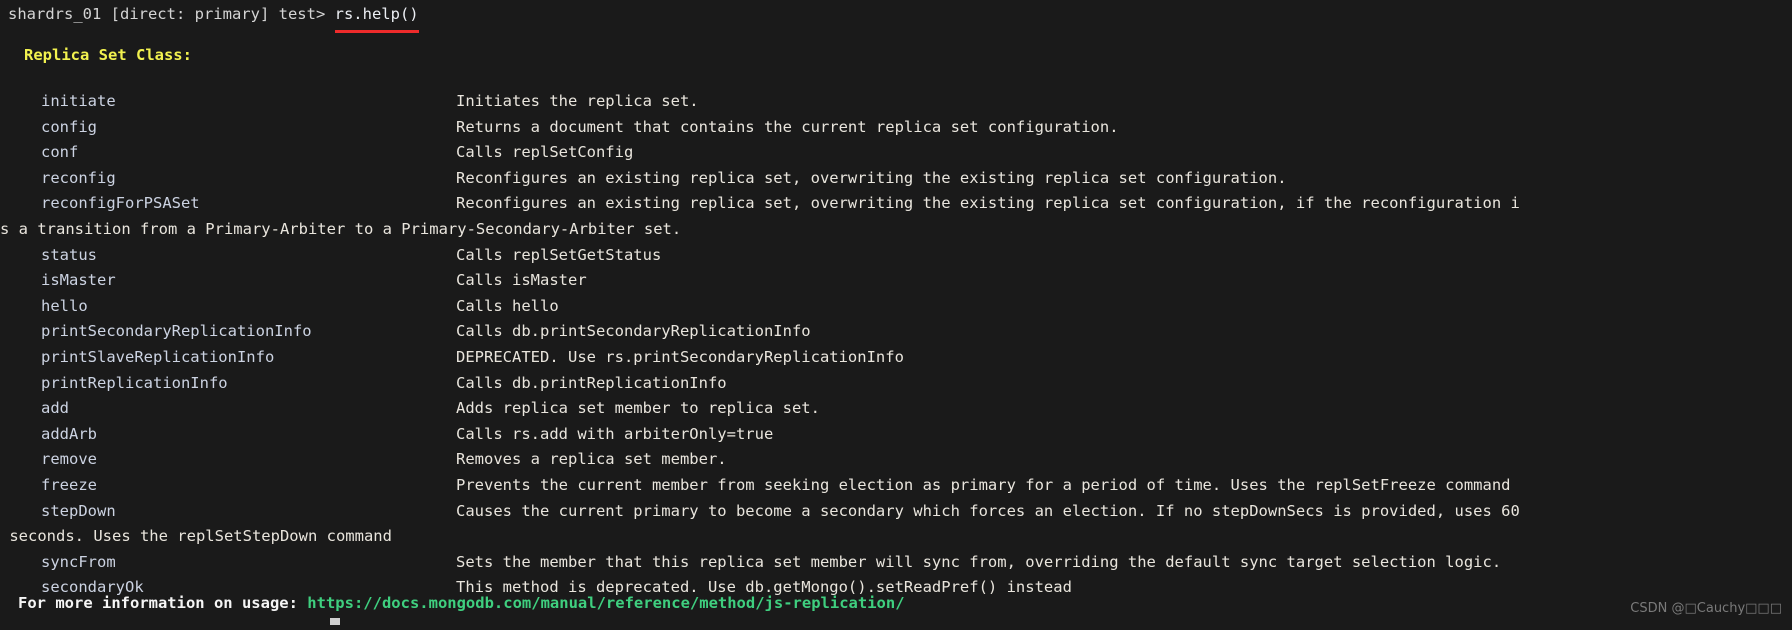 This screenshot has width=1792, height=630. What do you see at coordinates (69, 459) in the screenshot?
I see `method-name: remove` at bounding box center [69, 459].